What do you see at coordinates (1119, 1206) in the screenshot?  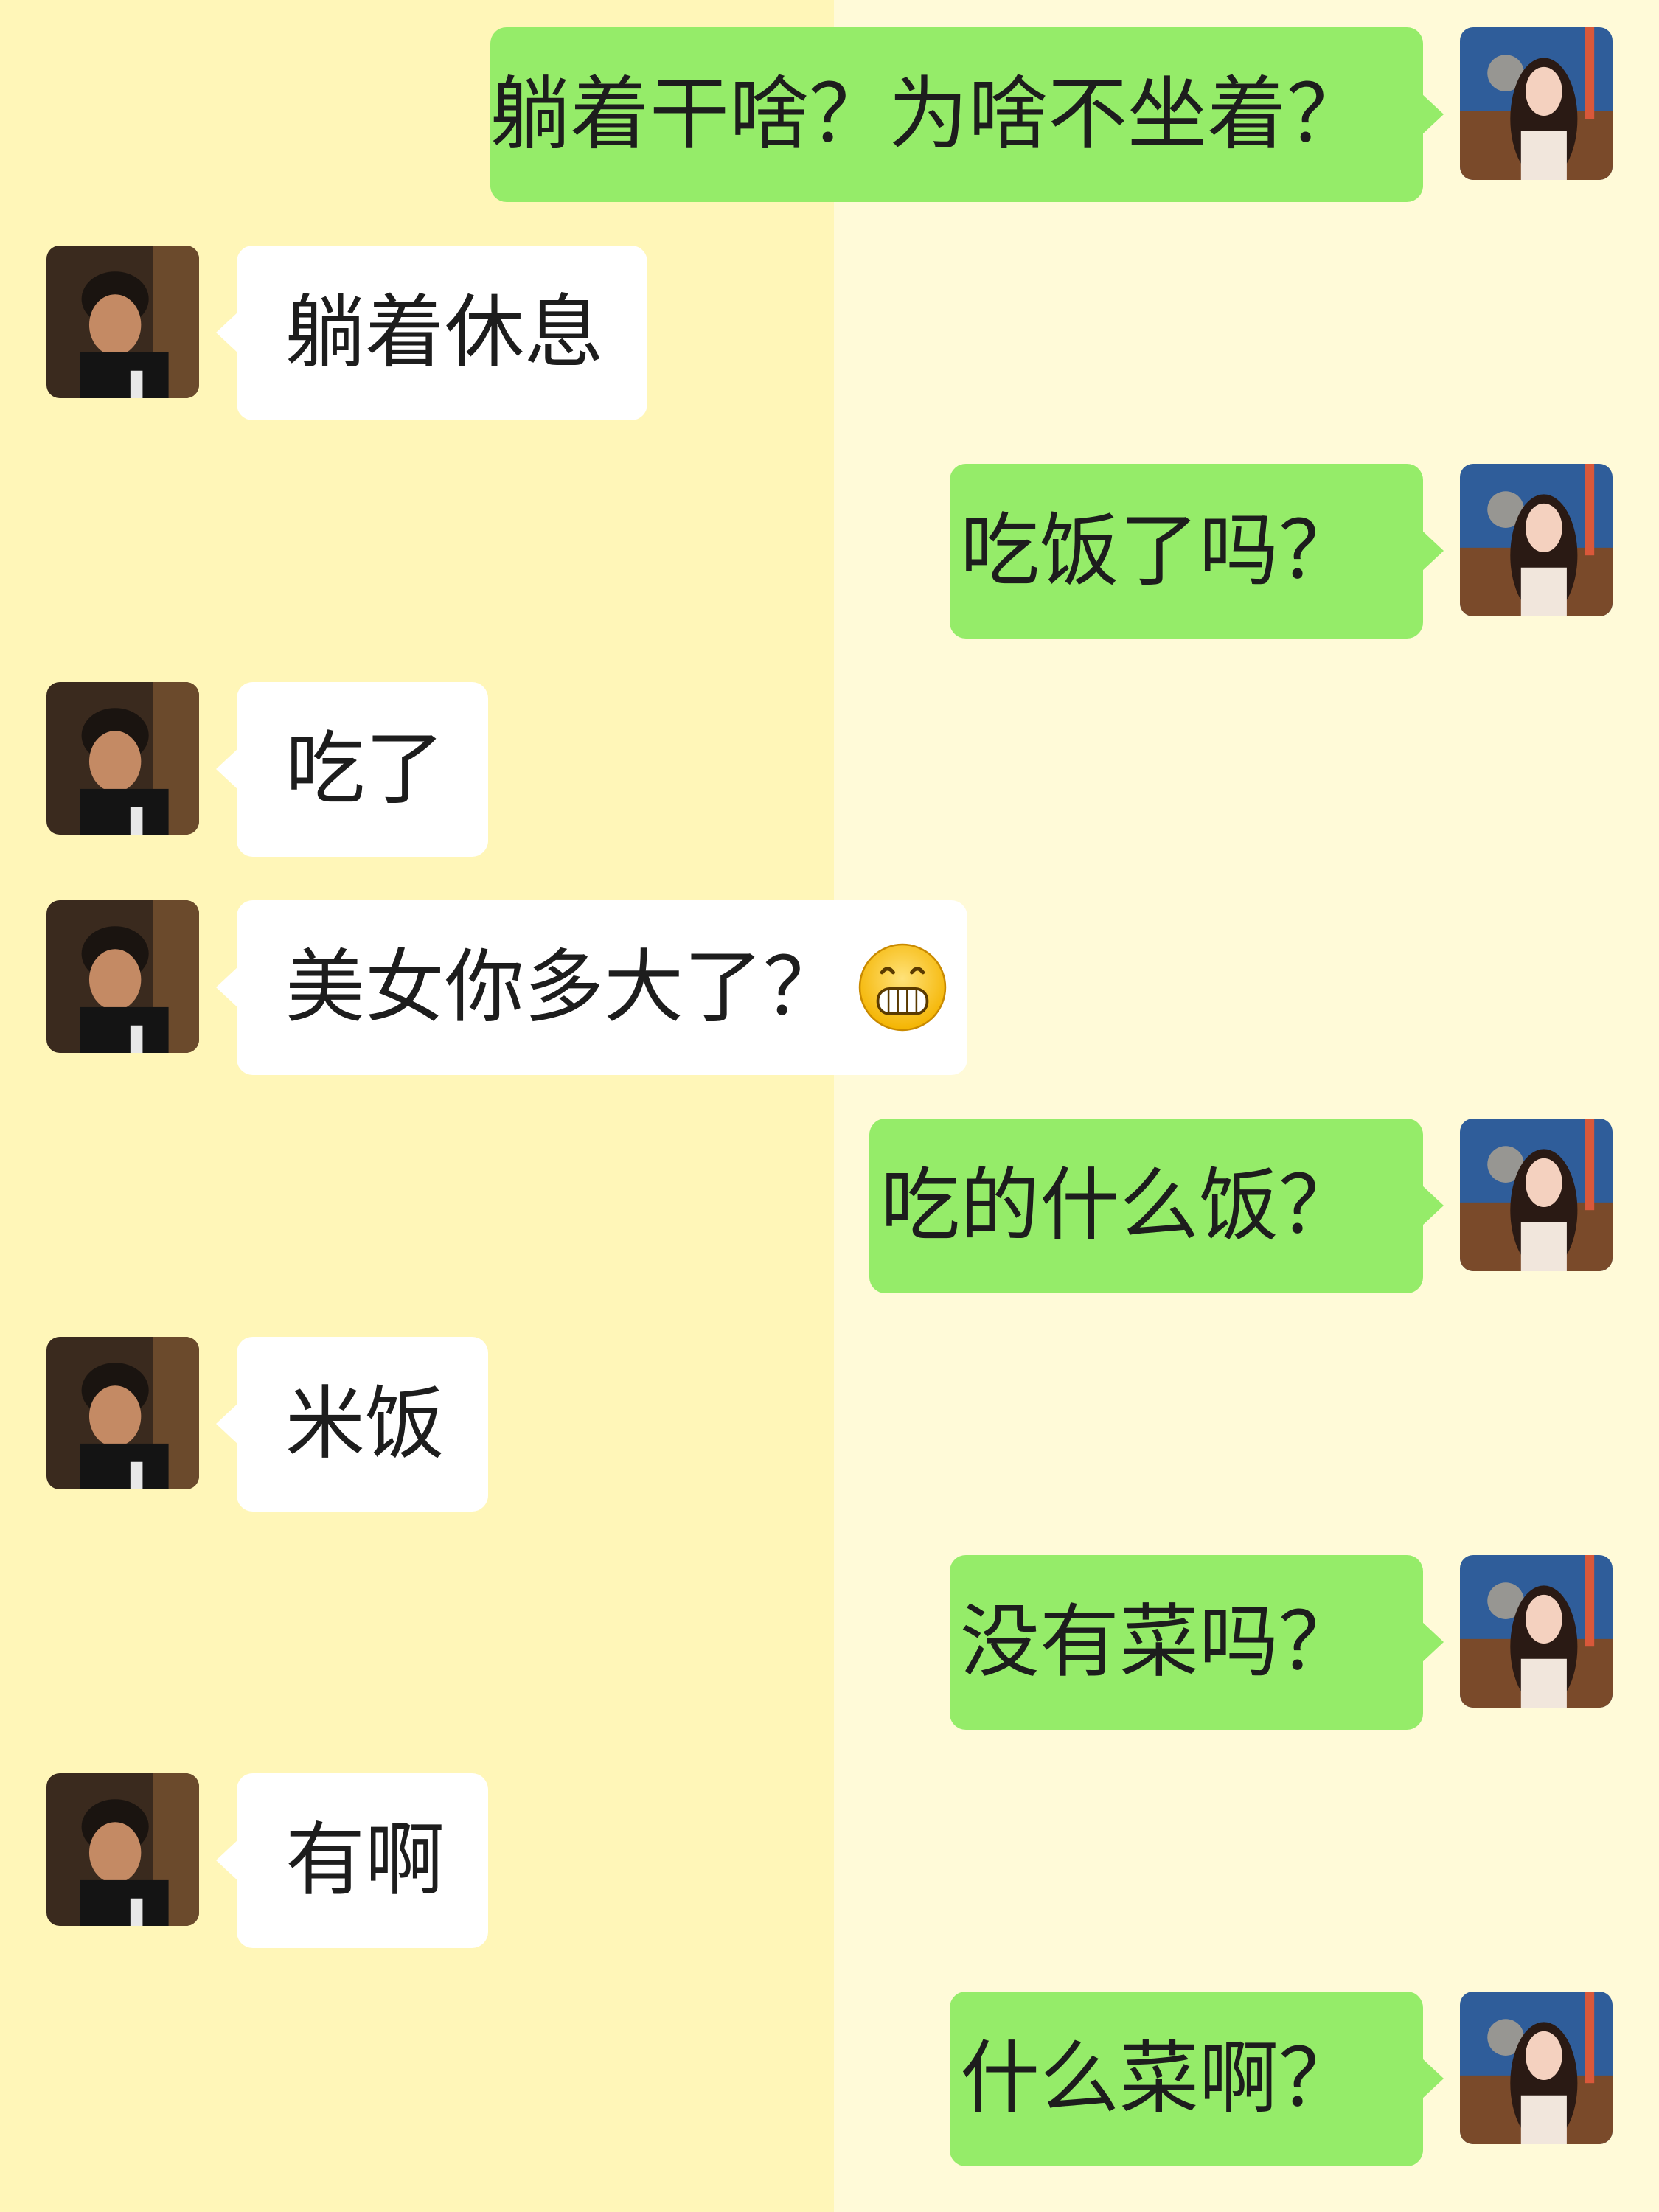 I see `message-text: 吃的什么饭？` at bounding box center [1119, 1206].